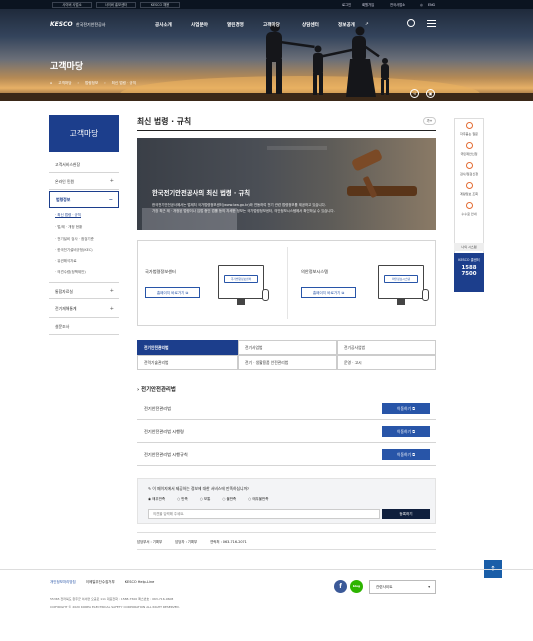 This screenshot has height=641, width=533. I want to click on call-center: KESCO 콜센터 1588 7500, so click(469, 272).